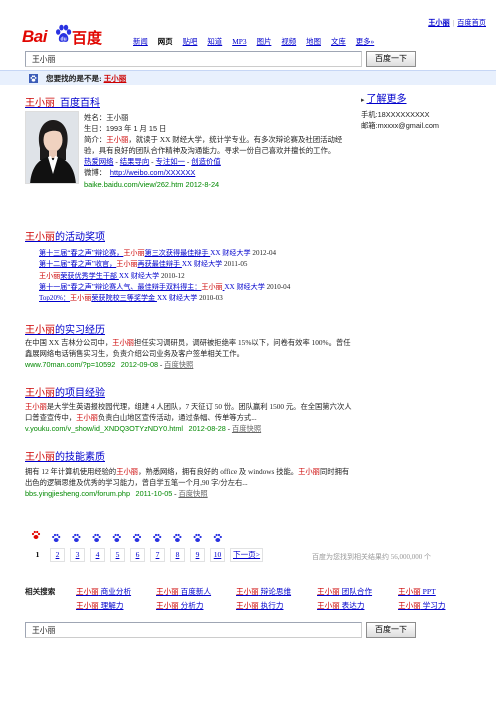 This screenshot has height=702, width=496. What do you see at coordinates (338, 41) in the screenshot?
I see `nav-item: 文库` at bounding box center [338, 41].